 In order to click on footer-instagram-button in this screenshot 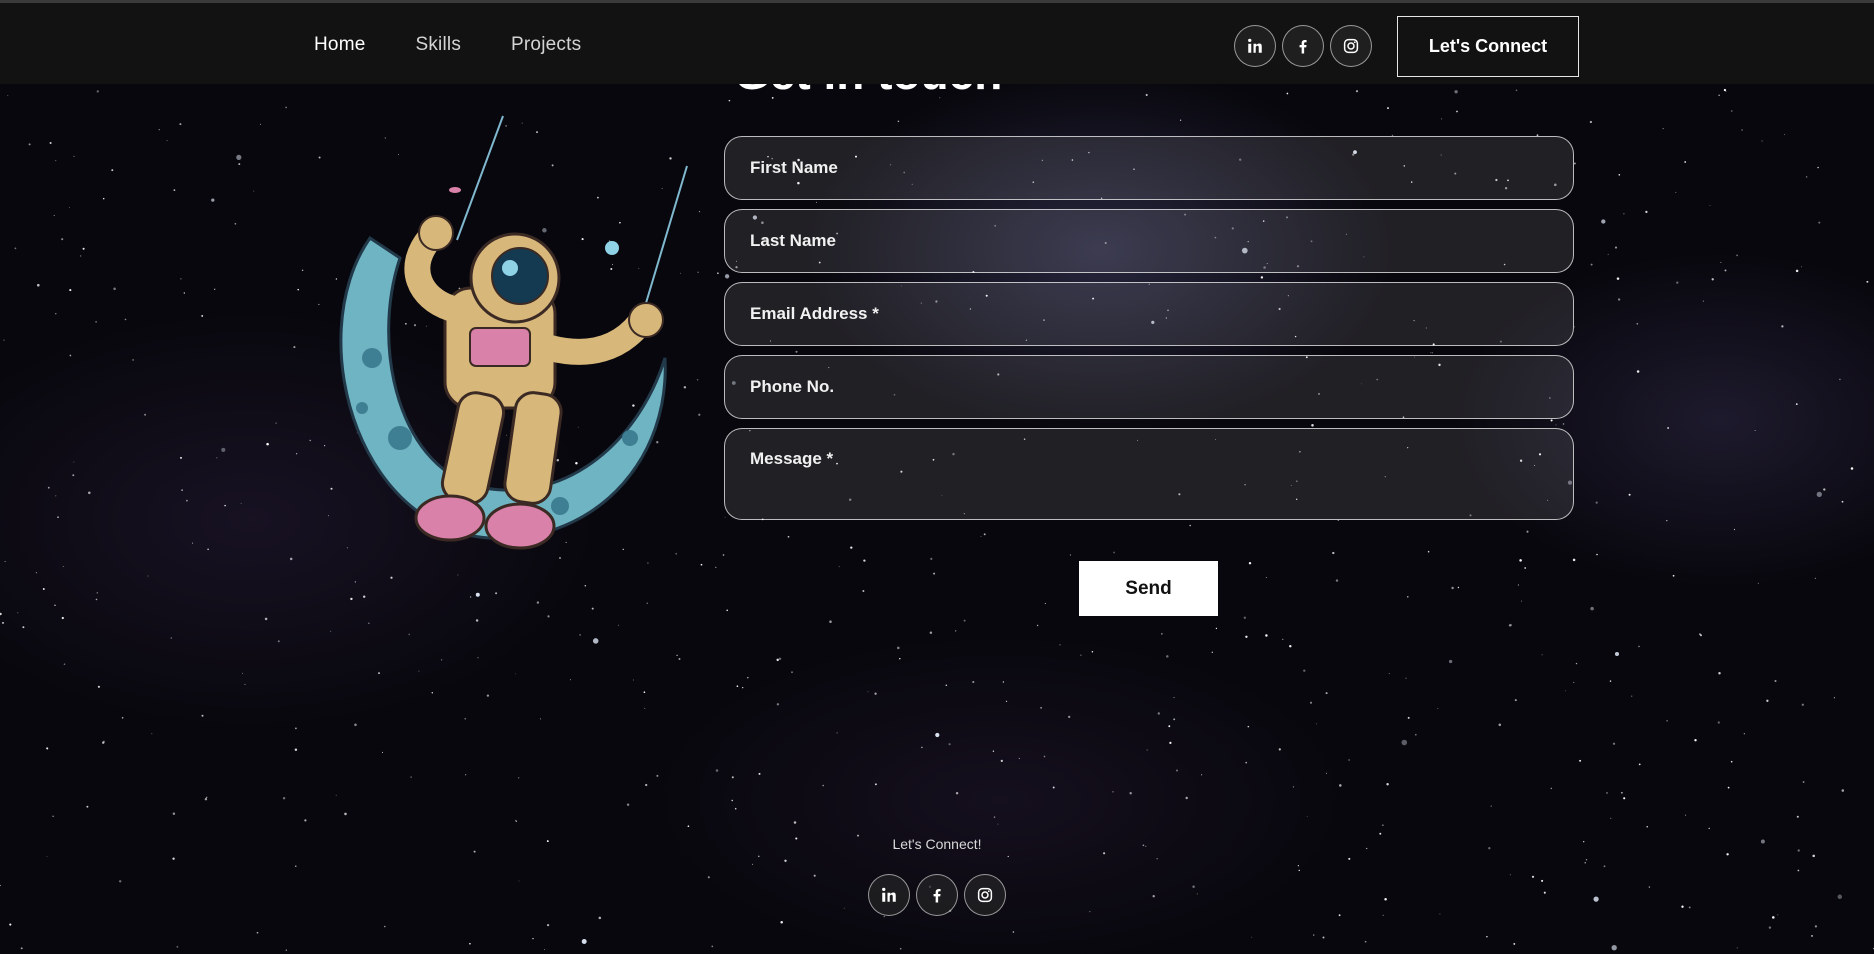, I will do `click(985, 895)`.